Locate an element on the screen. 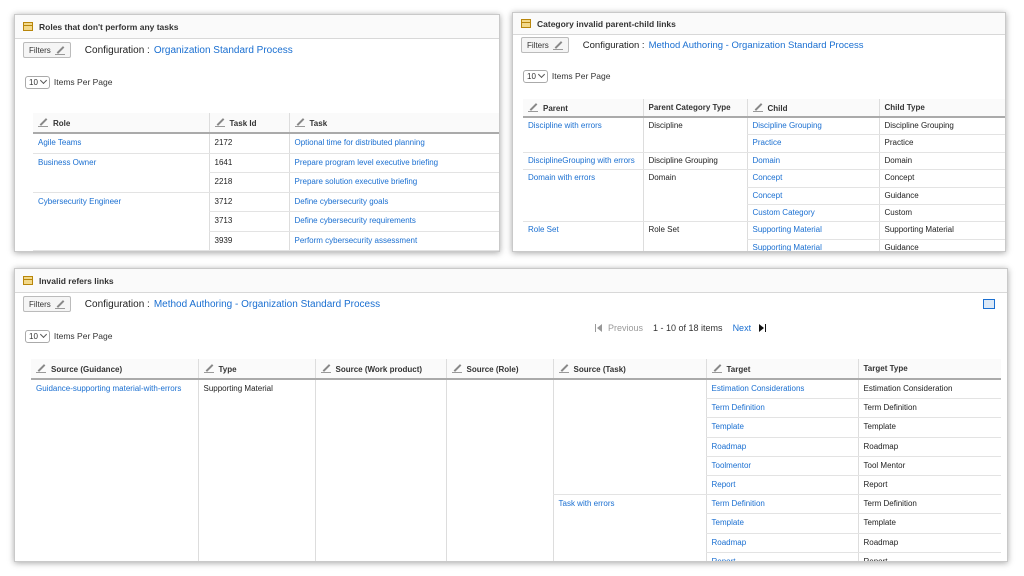  table-cell: Agile Teams is located at coordinates (121, 143).